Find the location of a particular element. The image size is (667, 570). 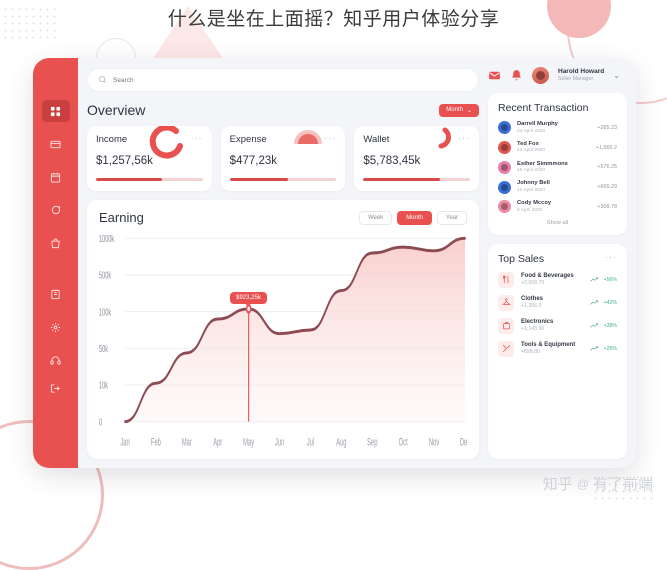

sale-info: Food & Beverages +2,658.70 is located at coordinates (552, 279).